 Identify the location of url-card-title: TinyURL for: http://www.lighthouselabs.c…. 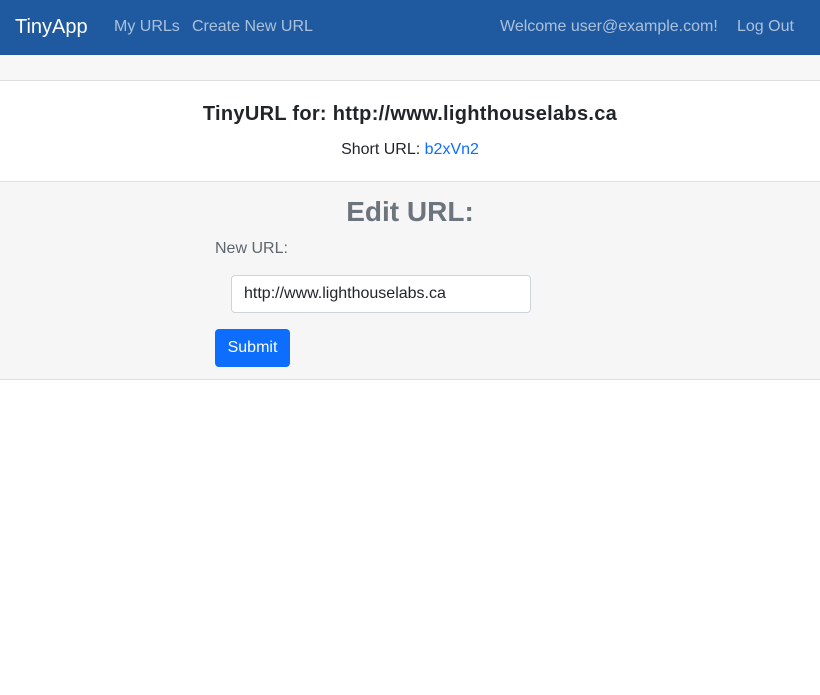
(410, 114).